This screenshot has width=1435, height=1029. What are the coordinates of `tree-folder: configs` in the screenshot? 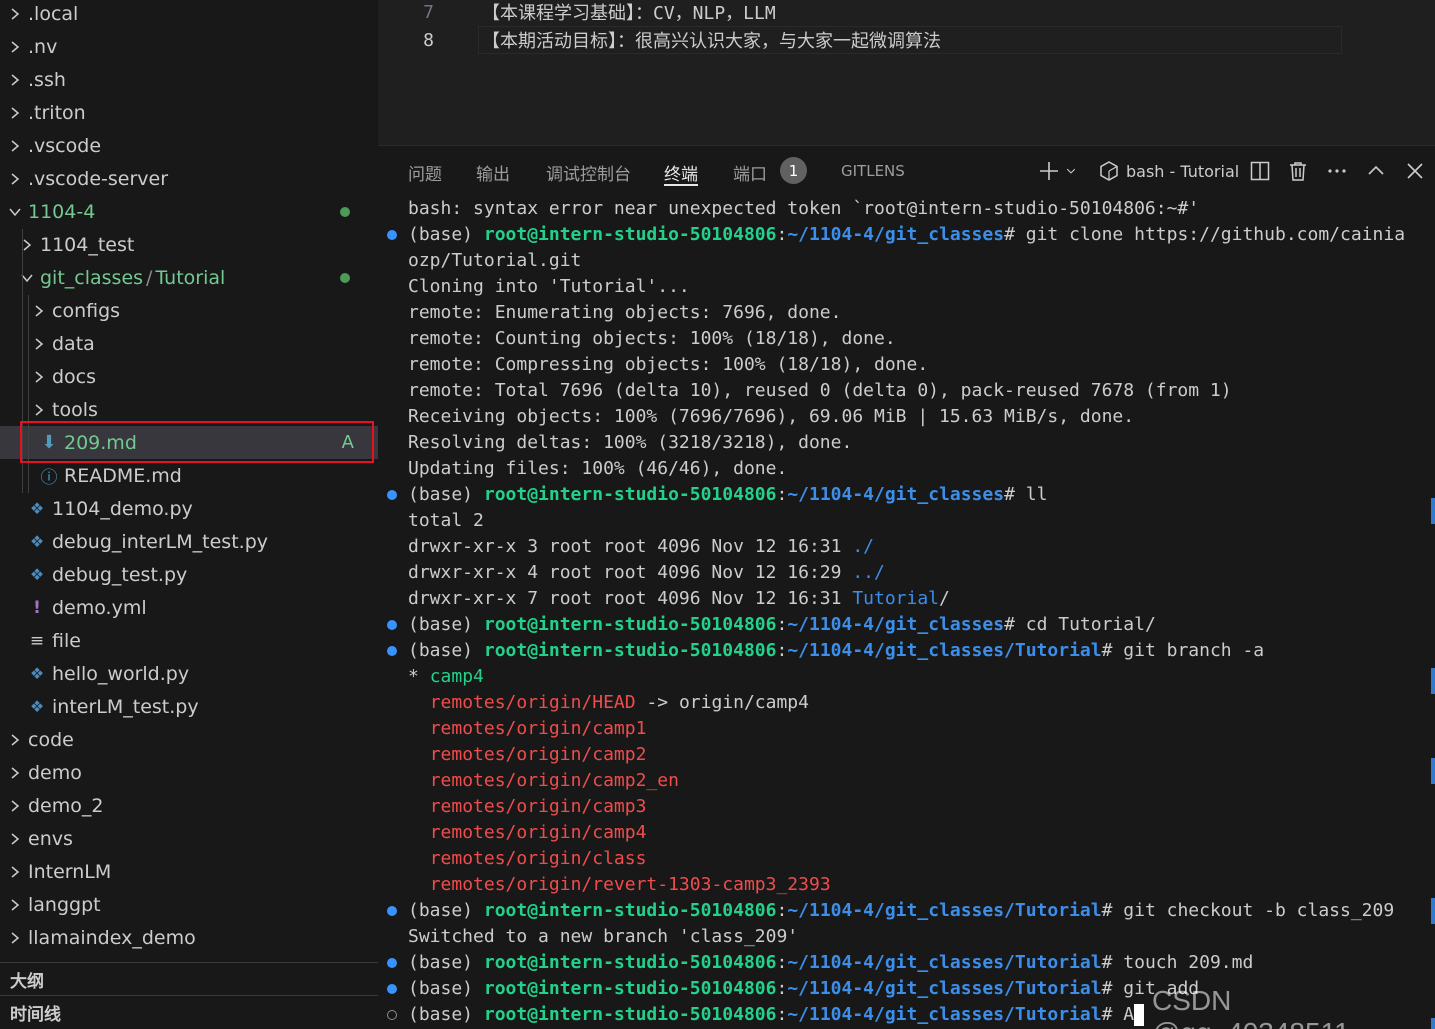 It's located at (189, 310).